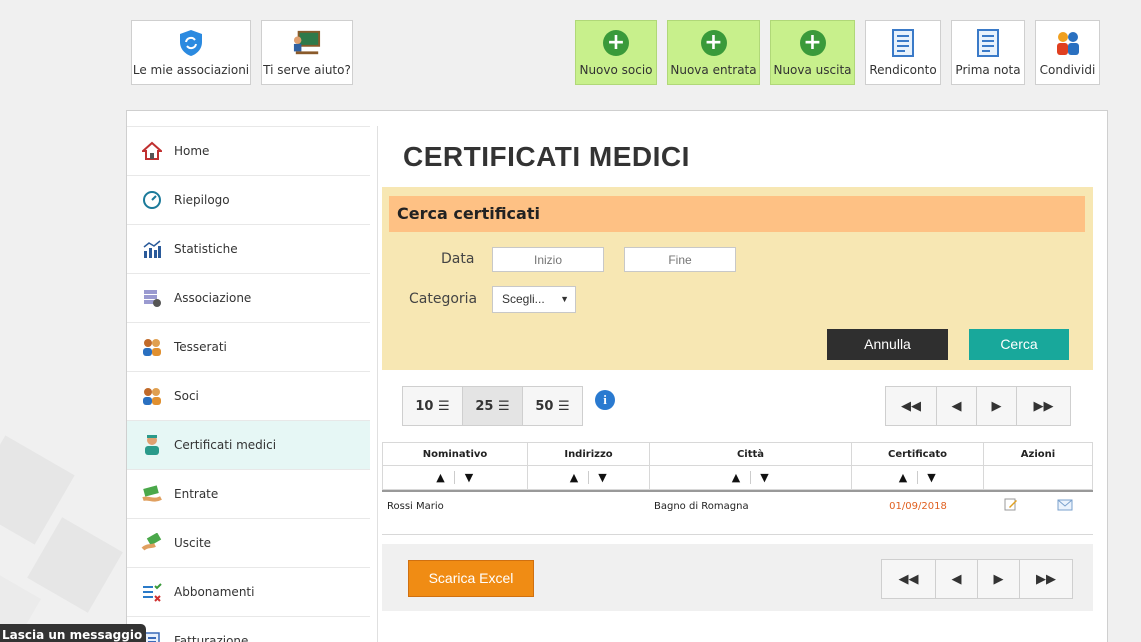 The height and width of the screenshot is (642, 1141). Describe the element at coordinates (213, 298) in the screenshot. I see `sidebar-item-label: Associazione` at that location.